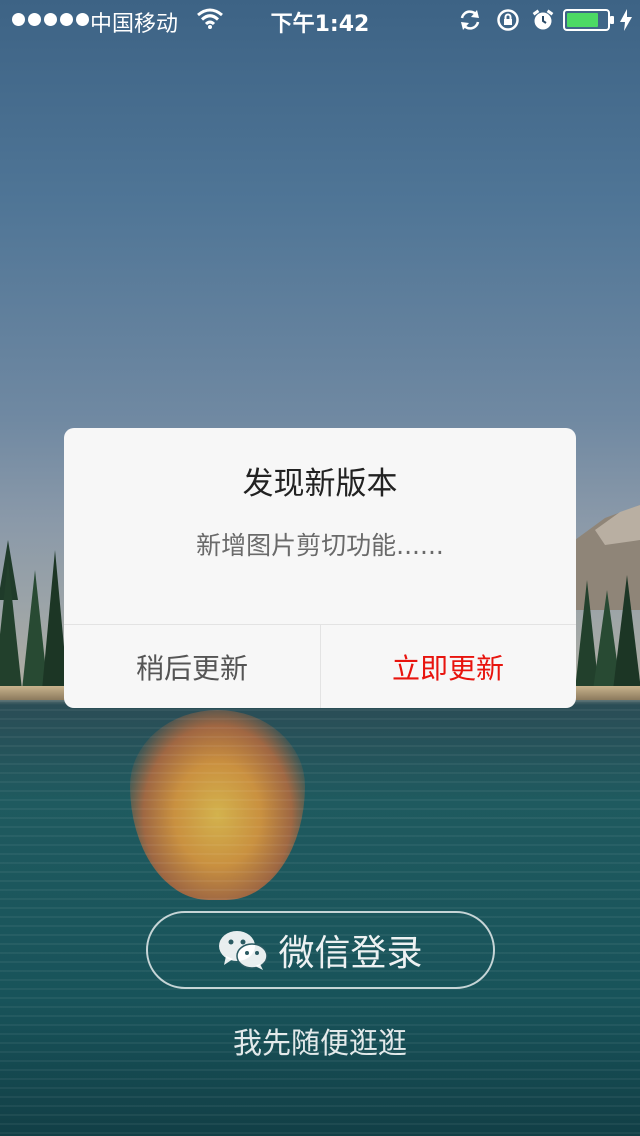 Image resolution: width=640 pixels, height=1136 pixels. Describe the element at coordinates (192, 666) in the screenshot. I see `update-later-button: 稍后更新` at that location.